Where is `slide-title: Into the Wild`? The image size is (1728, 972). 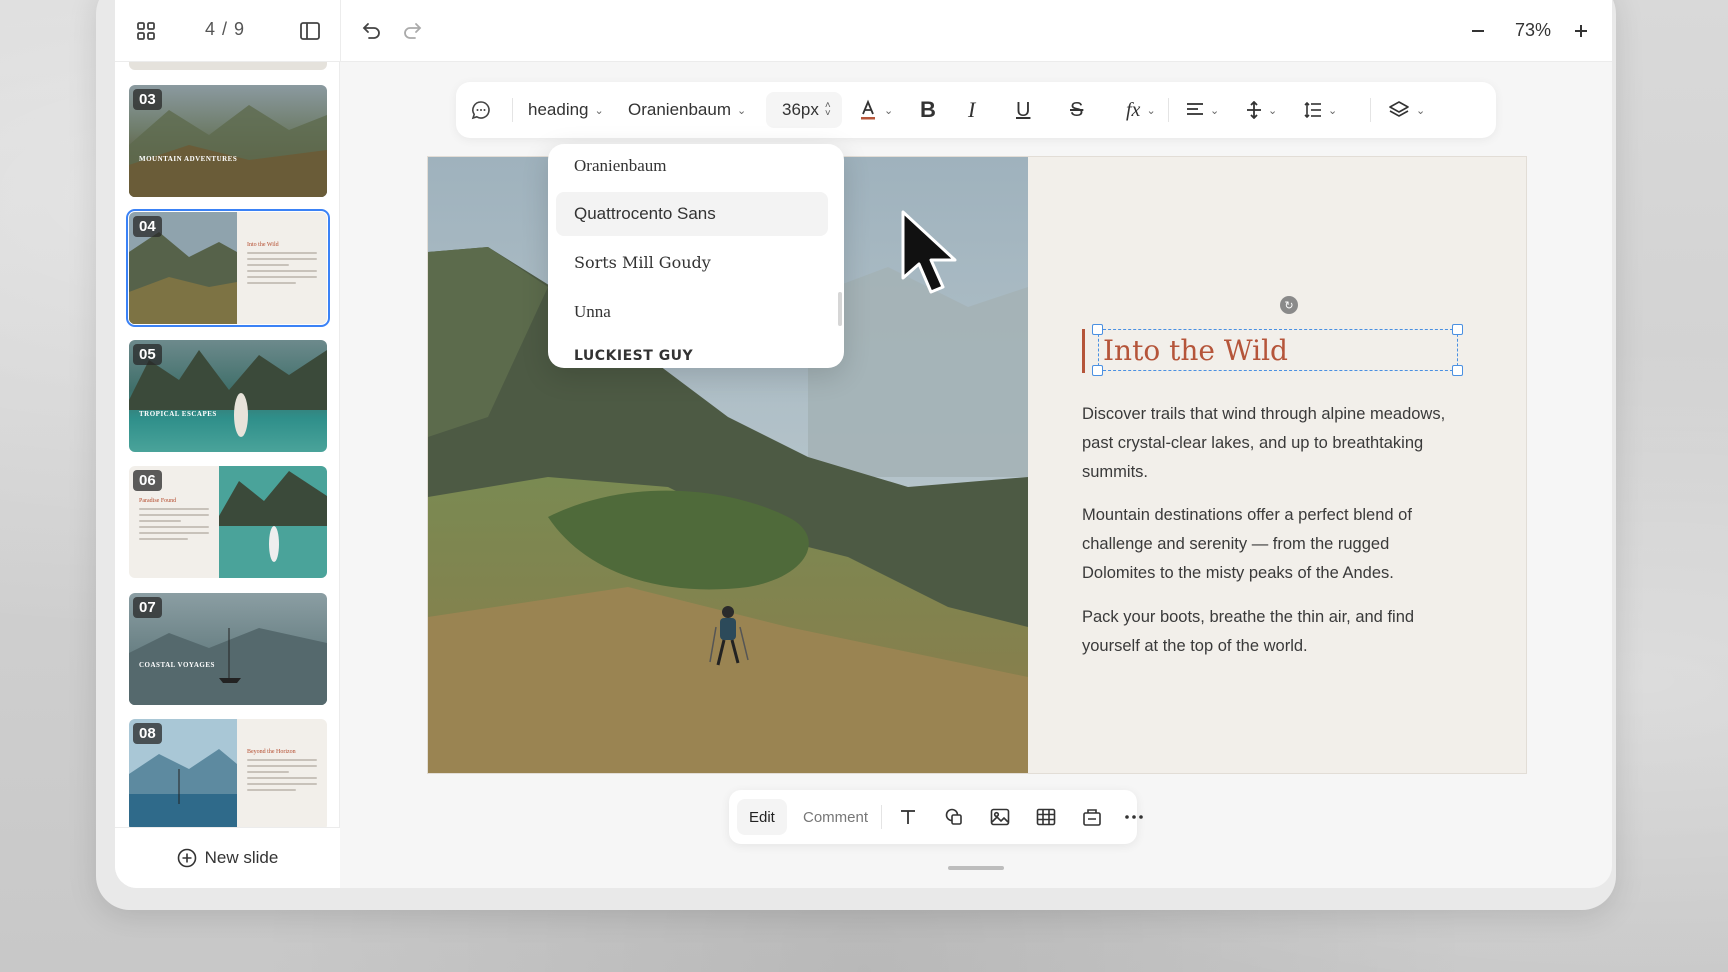
slide-title: Into the Wild is located at coordinates (1195, 350).